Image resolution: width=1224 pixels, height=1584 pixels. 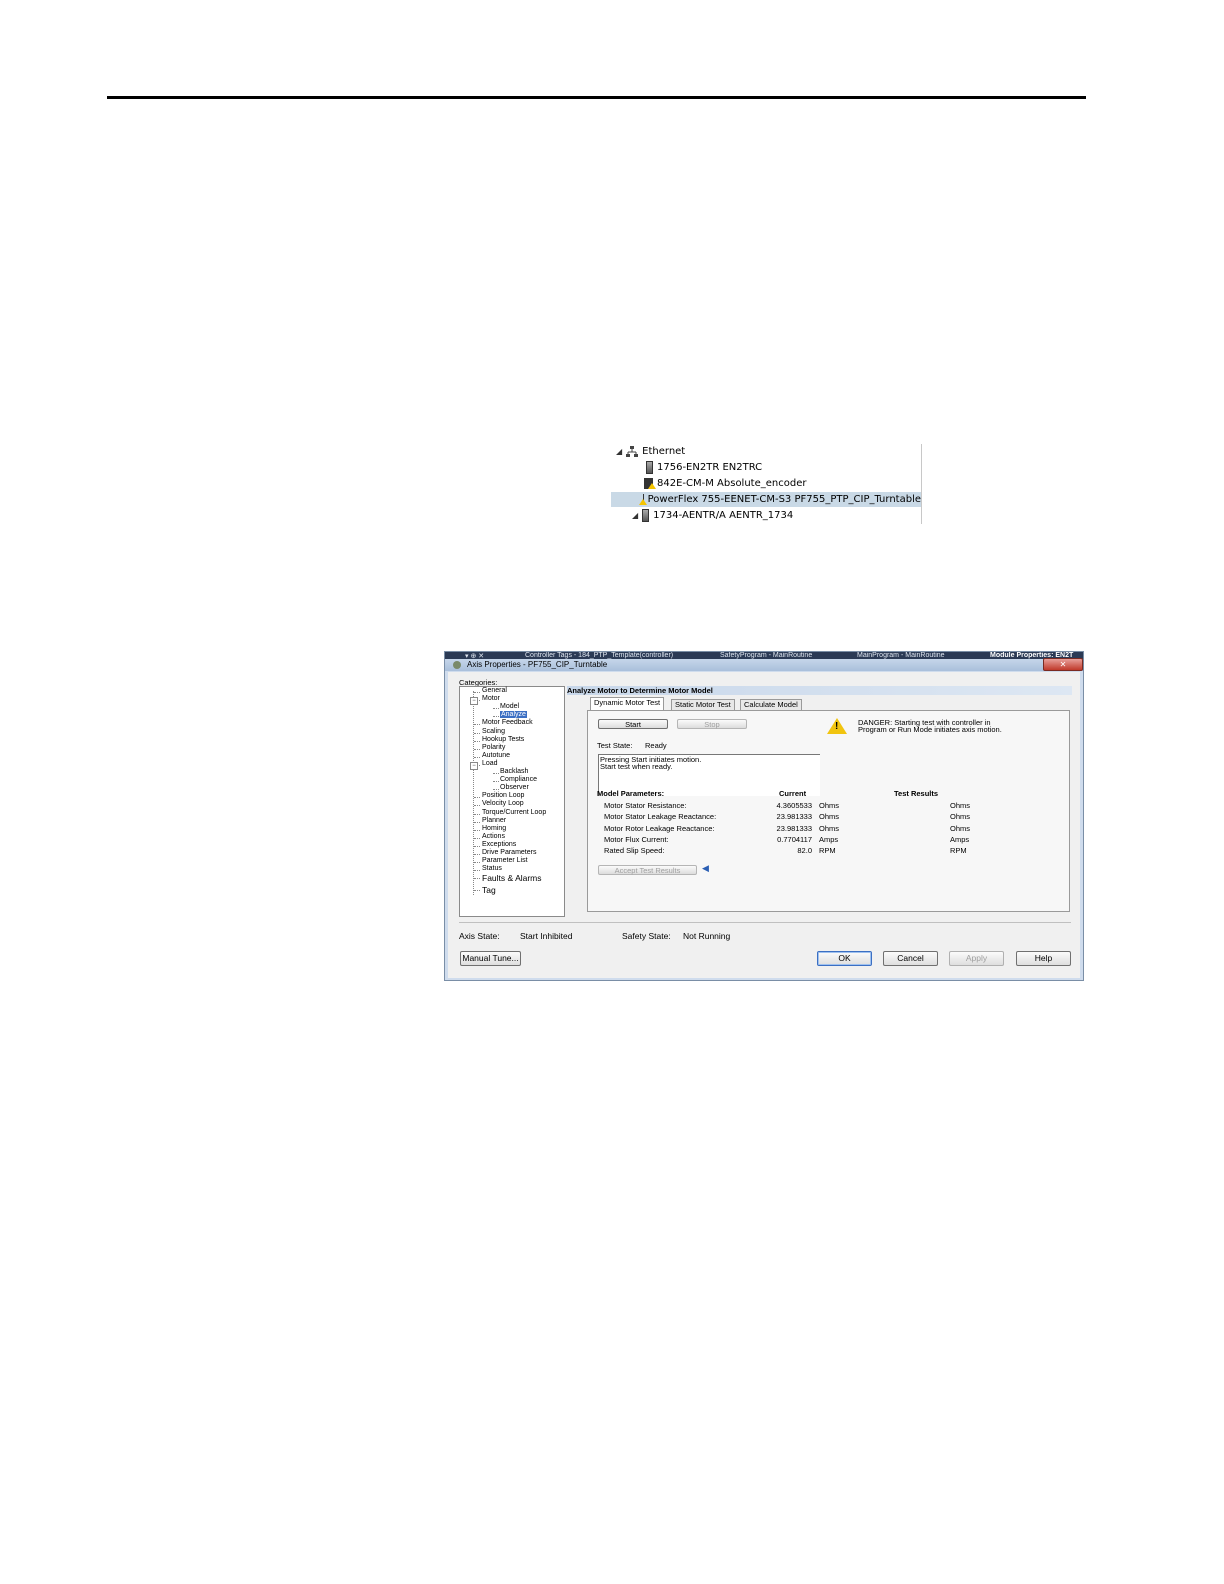 I want to click on tree-item-label: 1734-AENTR/A AENTR_1734, so click(x=723, y=515).